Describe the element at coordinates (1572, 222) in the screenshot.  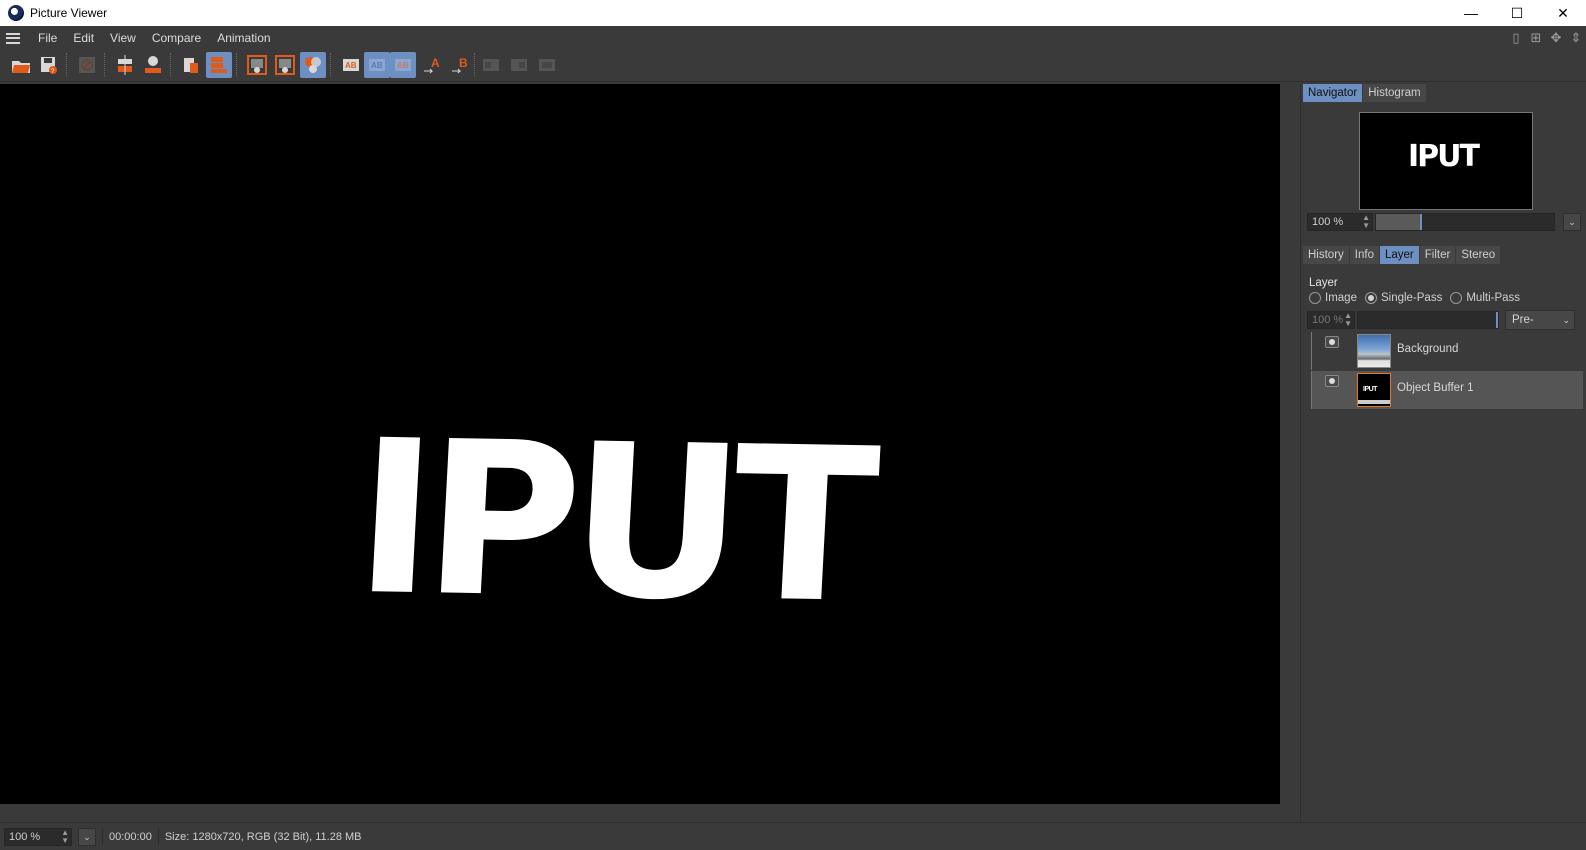
I see `navigator-options-dropdown: ⌄` at that location.